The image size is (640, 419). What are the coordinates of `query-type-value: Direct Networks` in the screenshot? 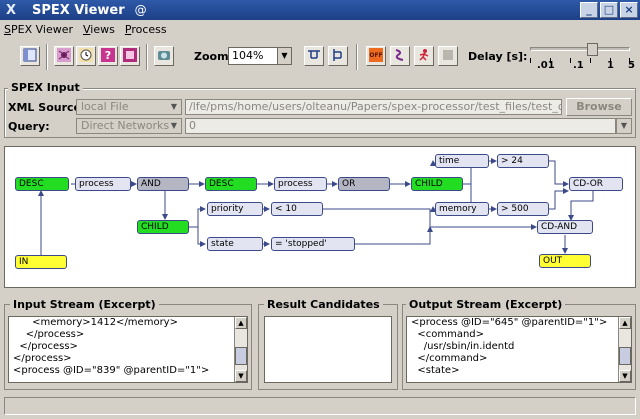 It's located at (125, 125).